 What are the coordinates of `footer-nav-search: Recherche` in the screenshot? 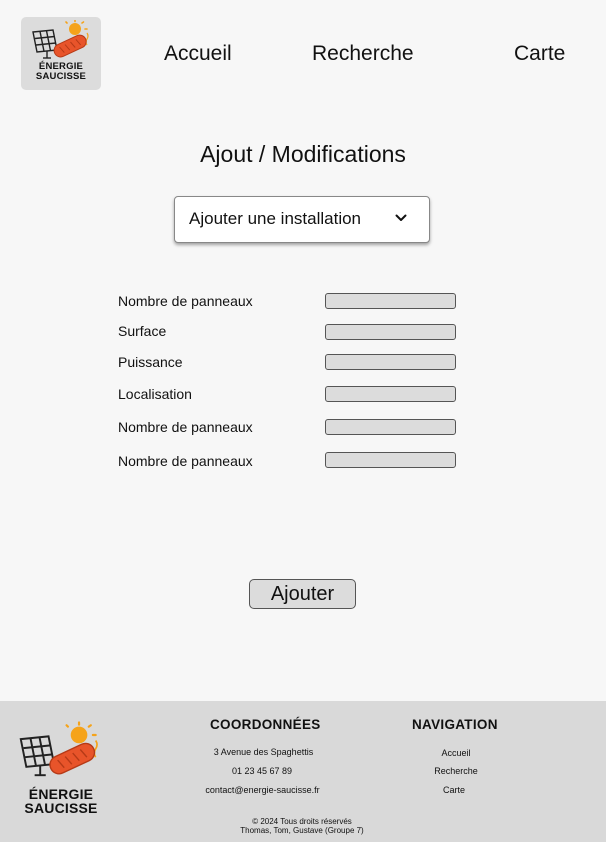 It's located at (456, 771).